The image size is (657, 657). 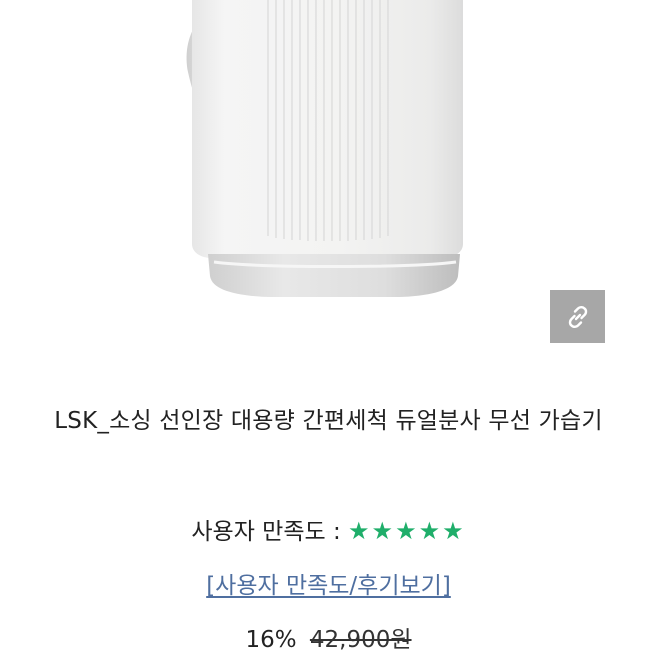 I want to click on rating-stars: ★★★★★, so click(x=407, y=531).